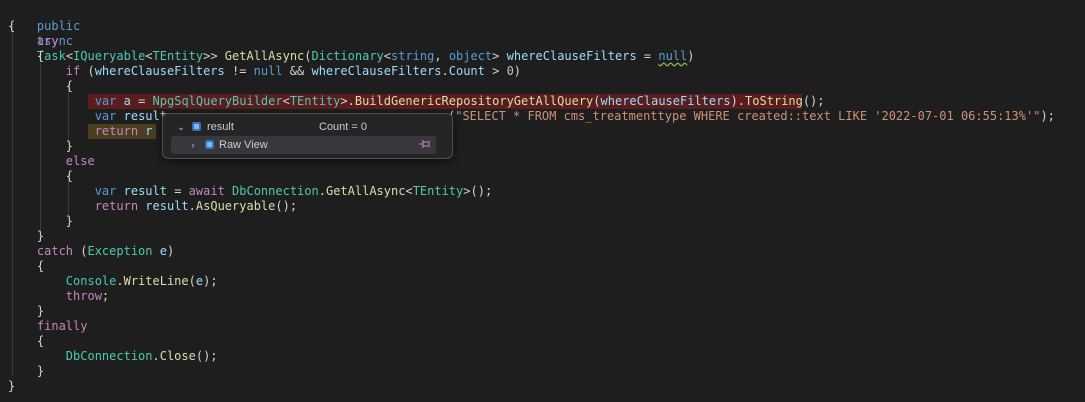 The height and width of the screenshot is (402, 1085). Describe the element at coordinates (58, 26) in the screenshot. I see `keyword: public` at that location.